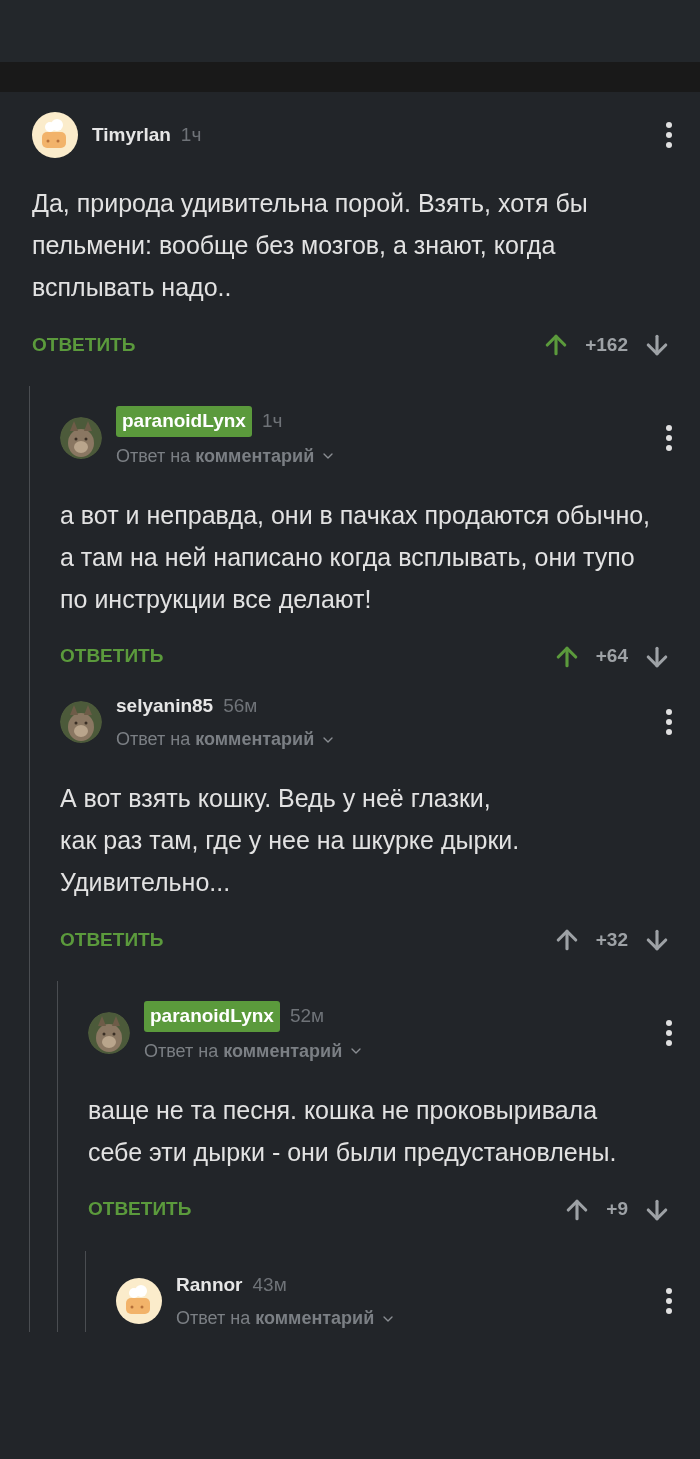 The height and width of the screenshot is (1459, 700). I want to click on score: +32, so click(611, 939).